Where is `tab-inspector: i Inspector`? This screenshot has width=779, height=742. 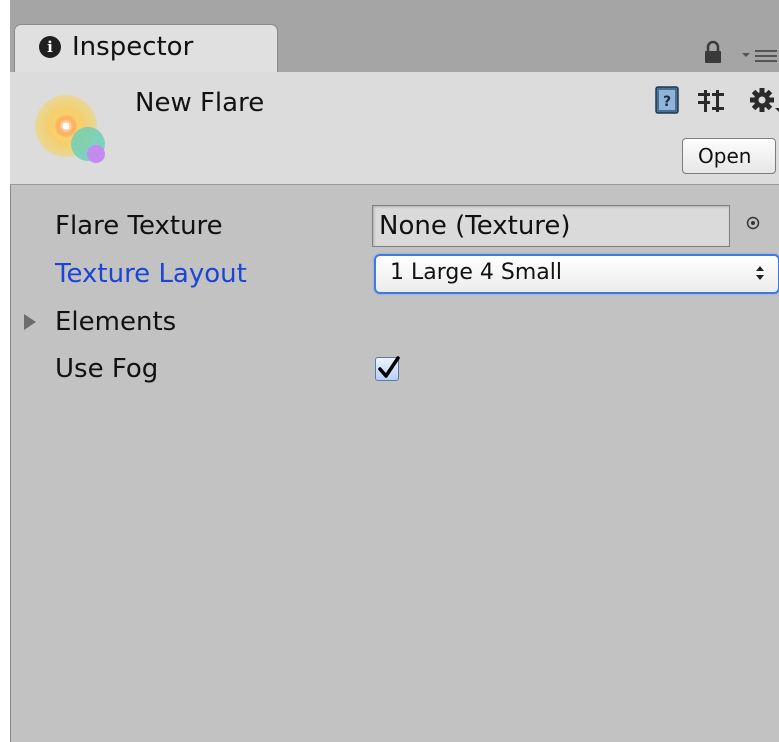
tab-inspector: i Inspector is located at coordinates (146, 48).